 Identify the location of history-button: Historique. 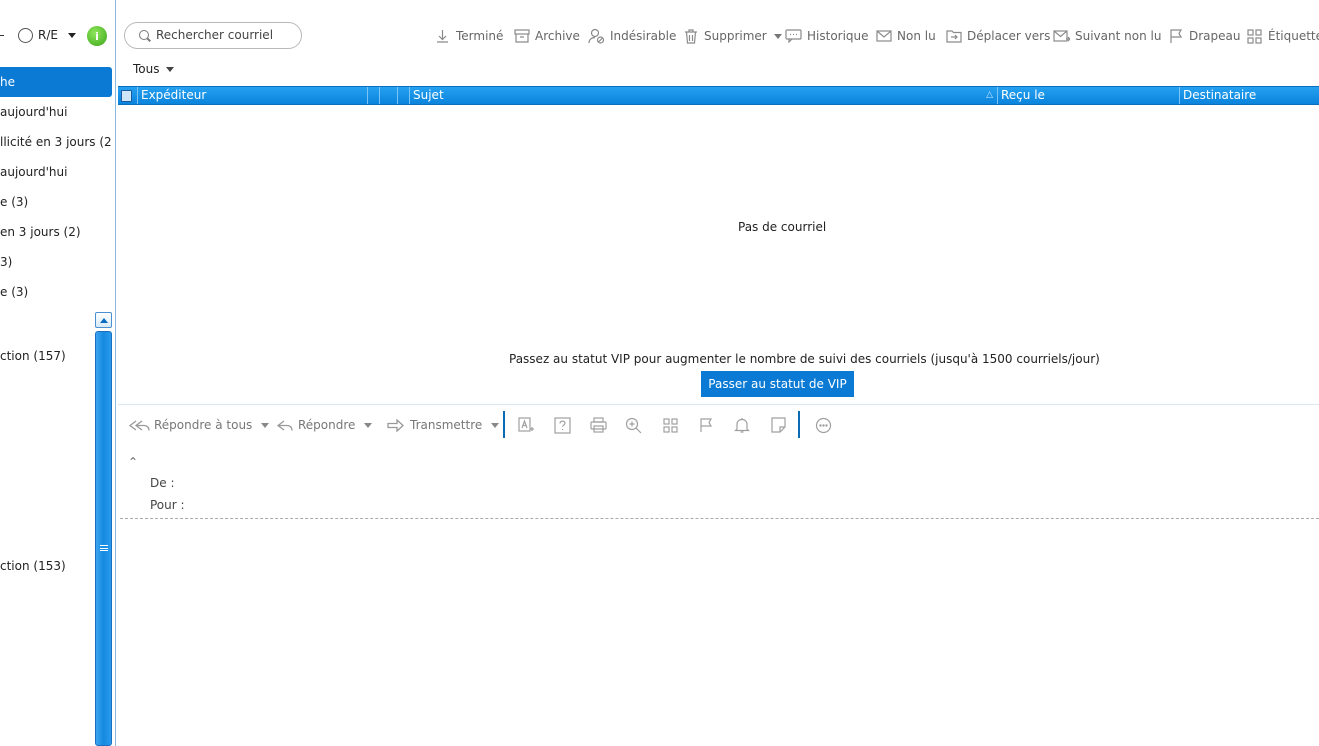
(827, 36).